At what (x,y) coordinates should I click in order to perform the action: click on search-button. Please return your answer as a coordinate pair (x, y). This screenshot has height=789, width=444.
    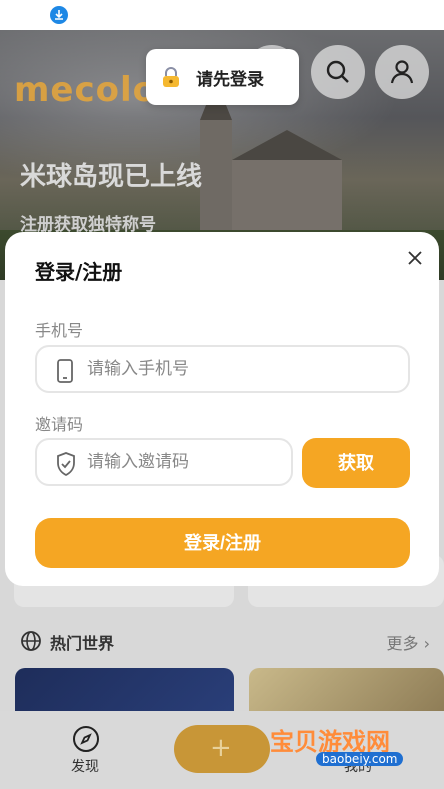
    Looking at the image, I should click on (338, 72).